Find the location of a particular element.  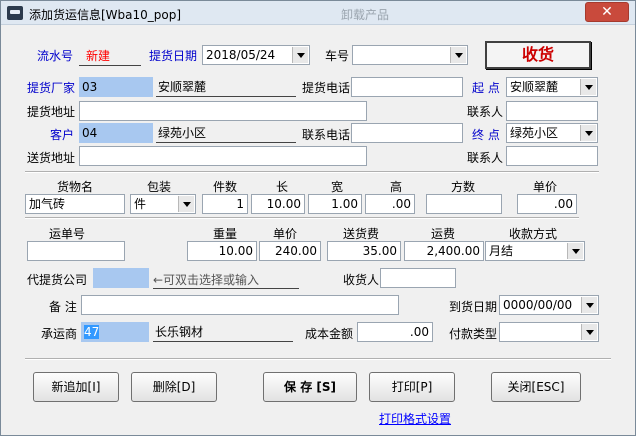

freight-unit-price-field: 240.00 is located at coordinates (290, 251).